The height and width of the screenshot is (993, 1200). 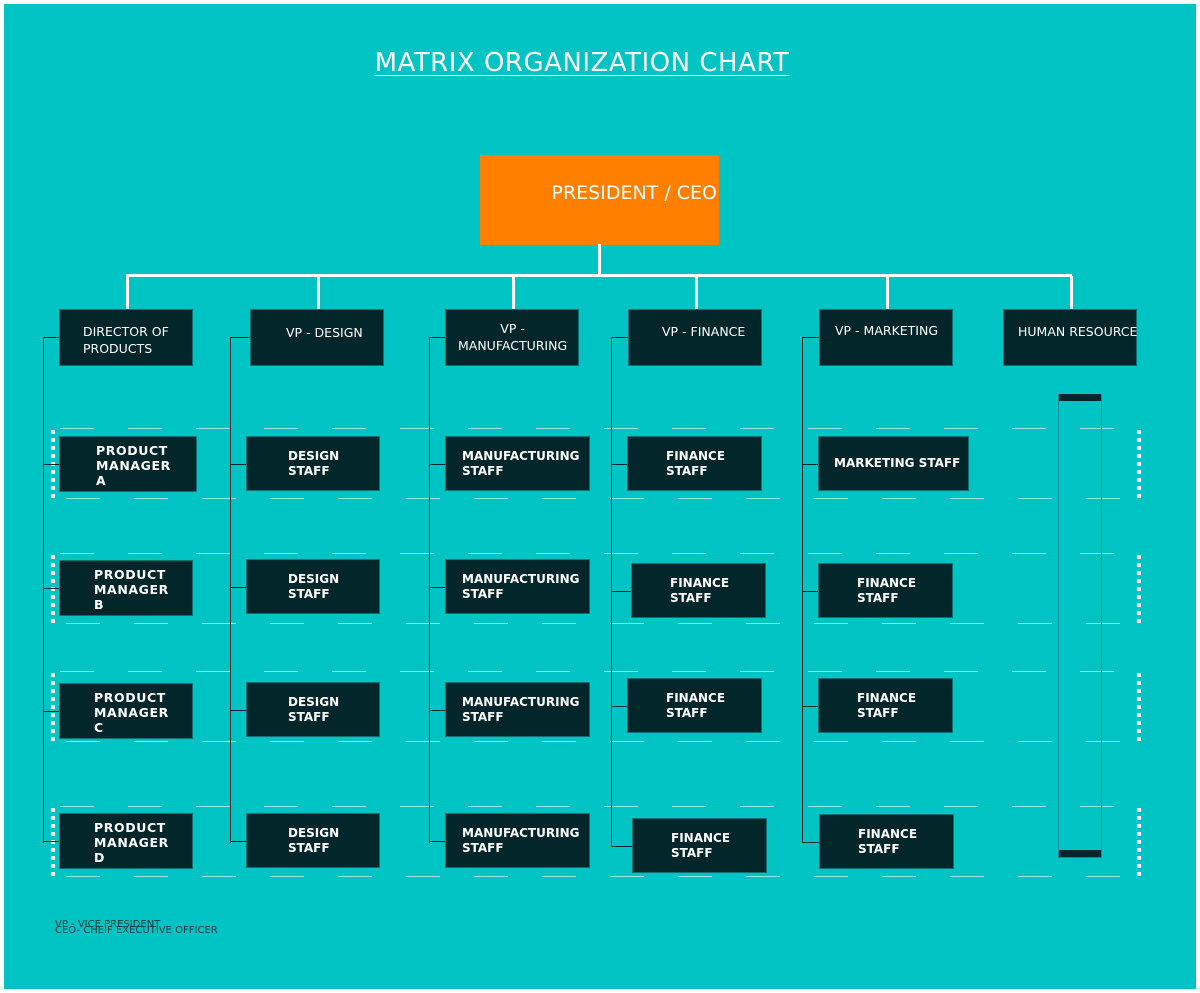 What do you see at coordinates (133, 465) in the screenshot?
I see `staff-label: PRODUCT MANAGER A` at bounding box center [133, 465].